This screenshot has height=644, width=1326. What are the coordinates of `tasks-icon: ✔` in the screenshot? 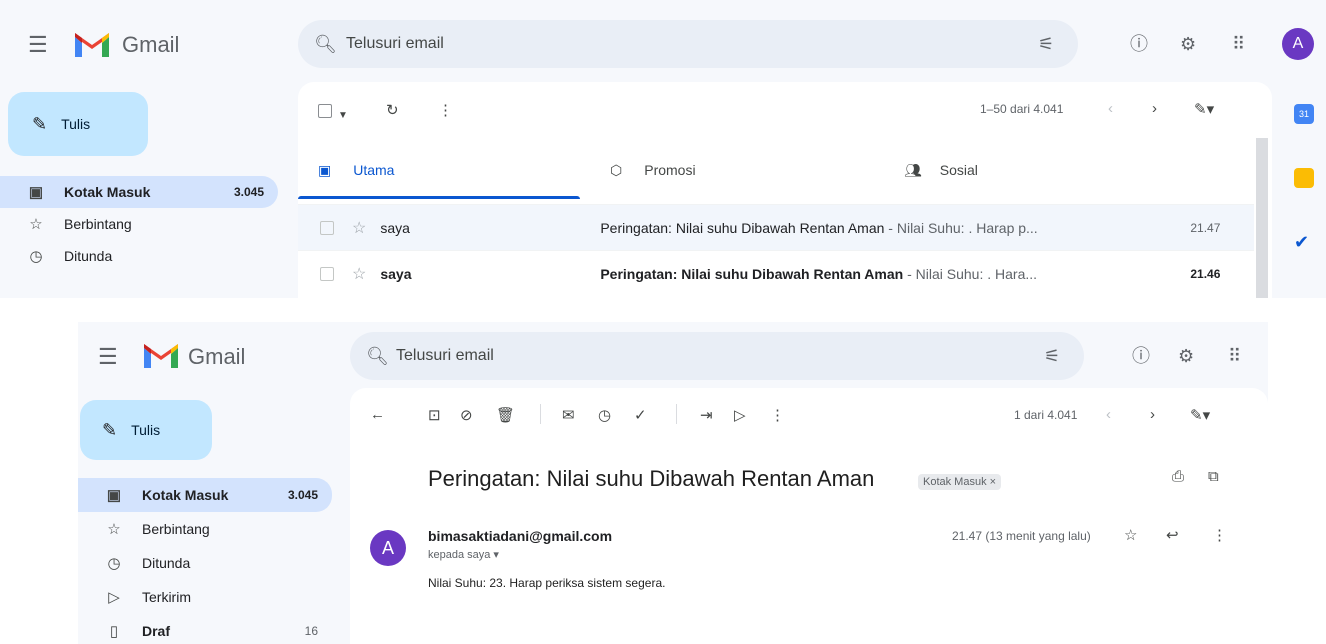 It's located at (1301, 242).